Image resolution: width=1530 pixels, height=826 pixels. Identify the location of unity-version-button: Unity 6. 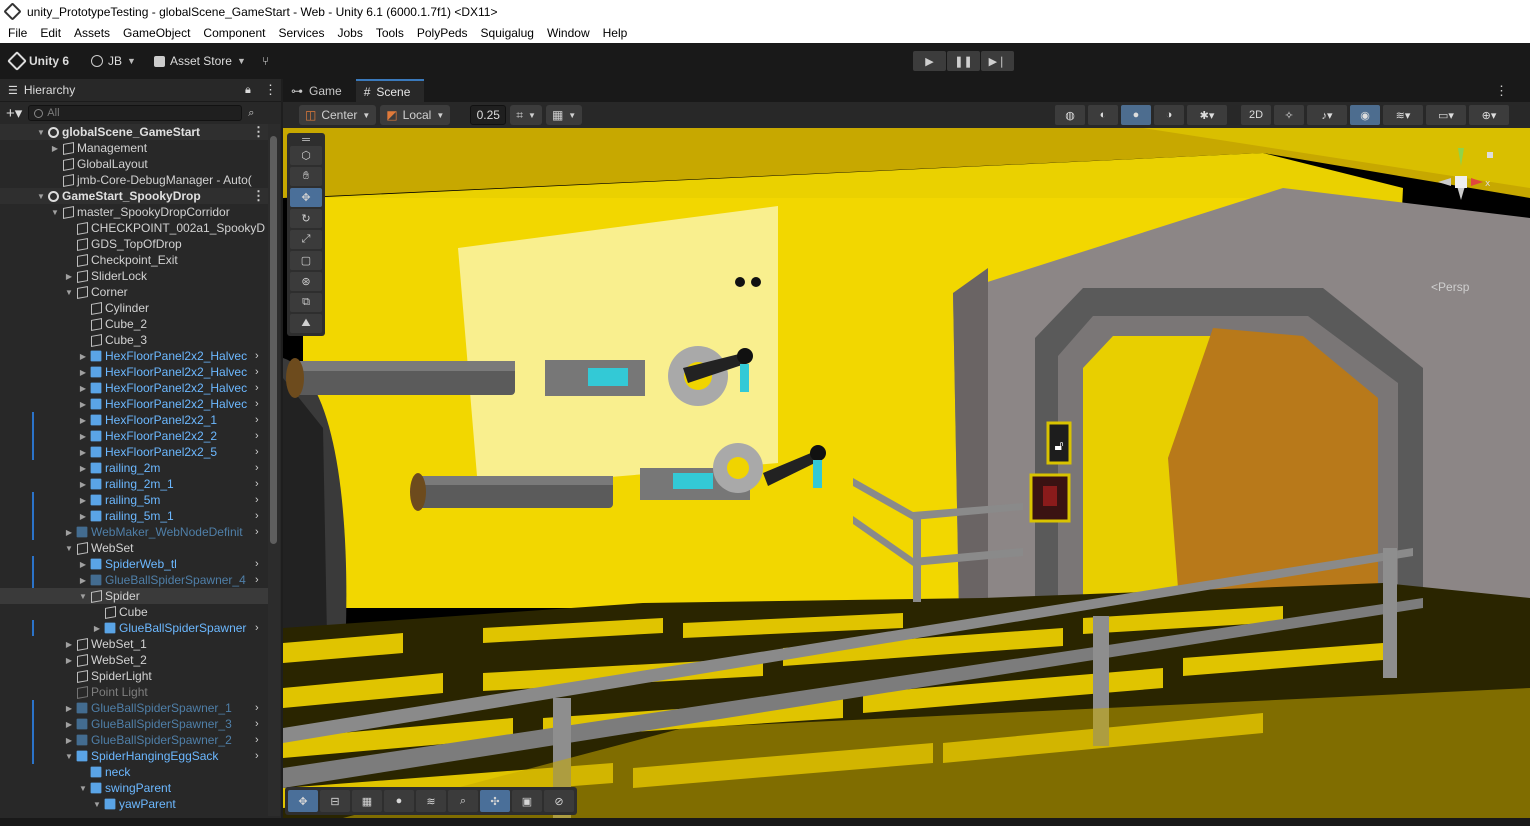
(38, 61).